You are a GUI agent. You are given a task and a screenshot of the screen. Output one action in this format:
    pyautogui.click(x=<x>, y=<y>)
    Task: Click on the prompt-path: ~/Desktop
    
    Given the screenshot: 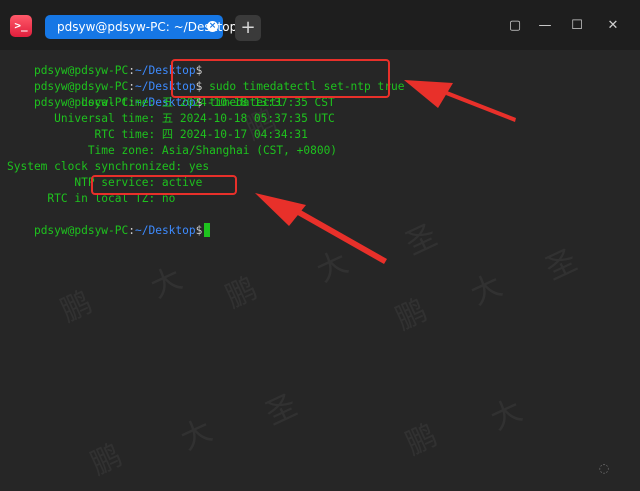 What is the action you would take?
    pyautogui.click(x=165, y=230)
    